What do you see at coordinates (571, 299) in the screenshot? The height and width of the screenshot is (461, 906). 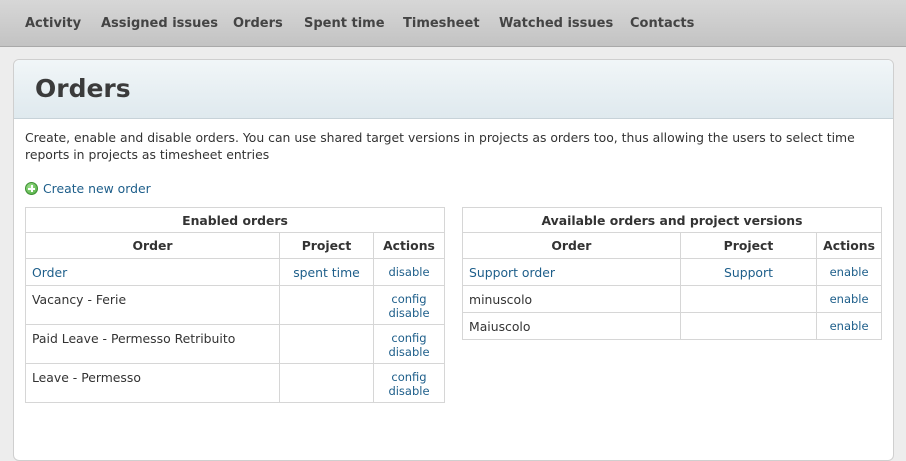 I see `order-name: minuscolo` at bounding box center [571, 299].